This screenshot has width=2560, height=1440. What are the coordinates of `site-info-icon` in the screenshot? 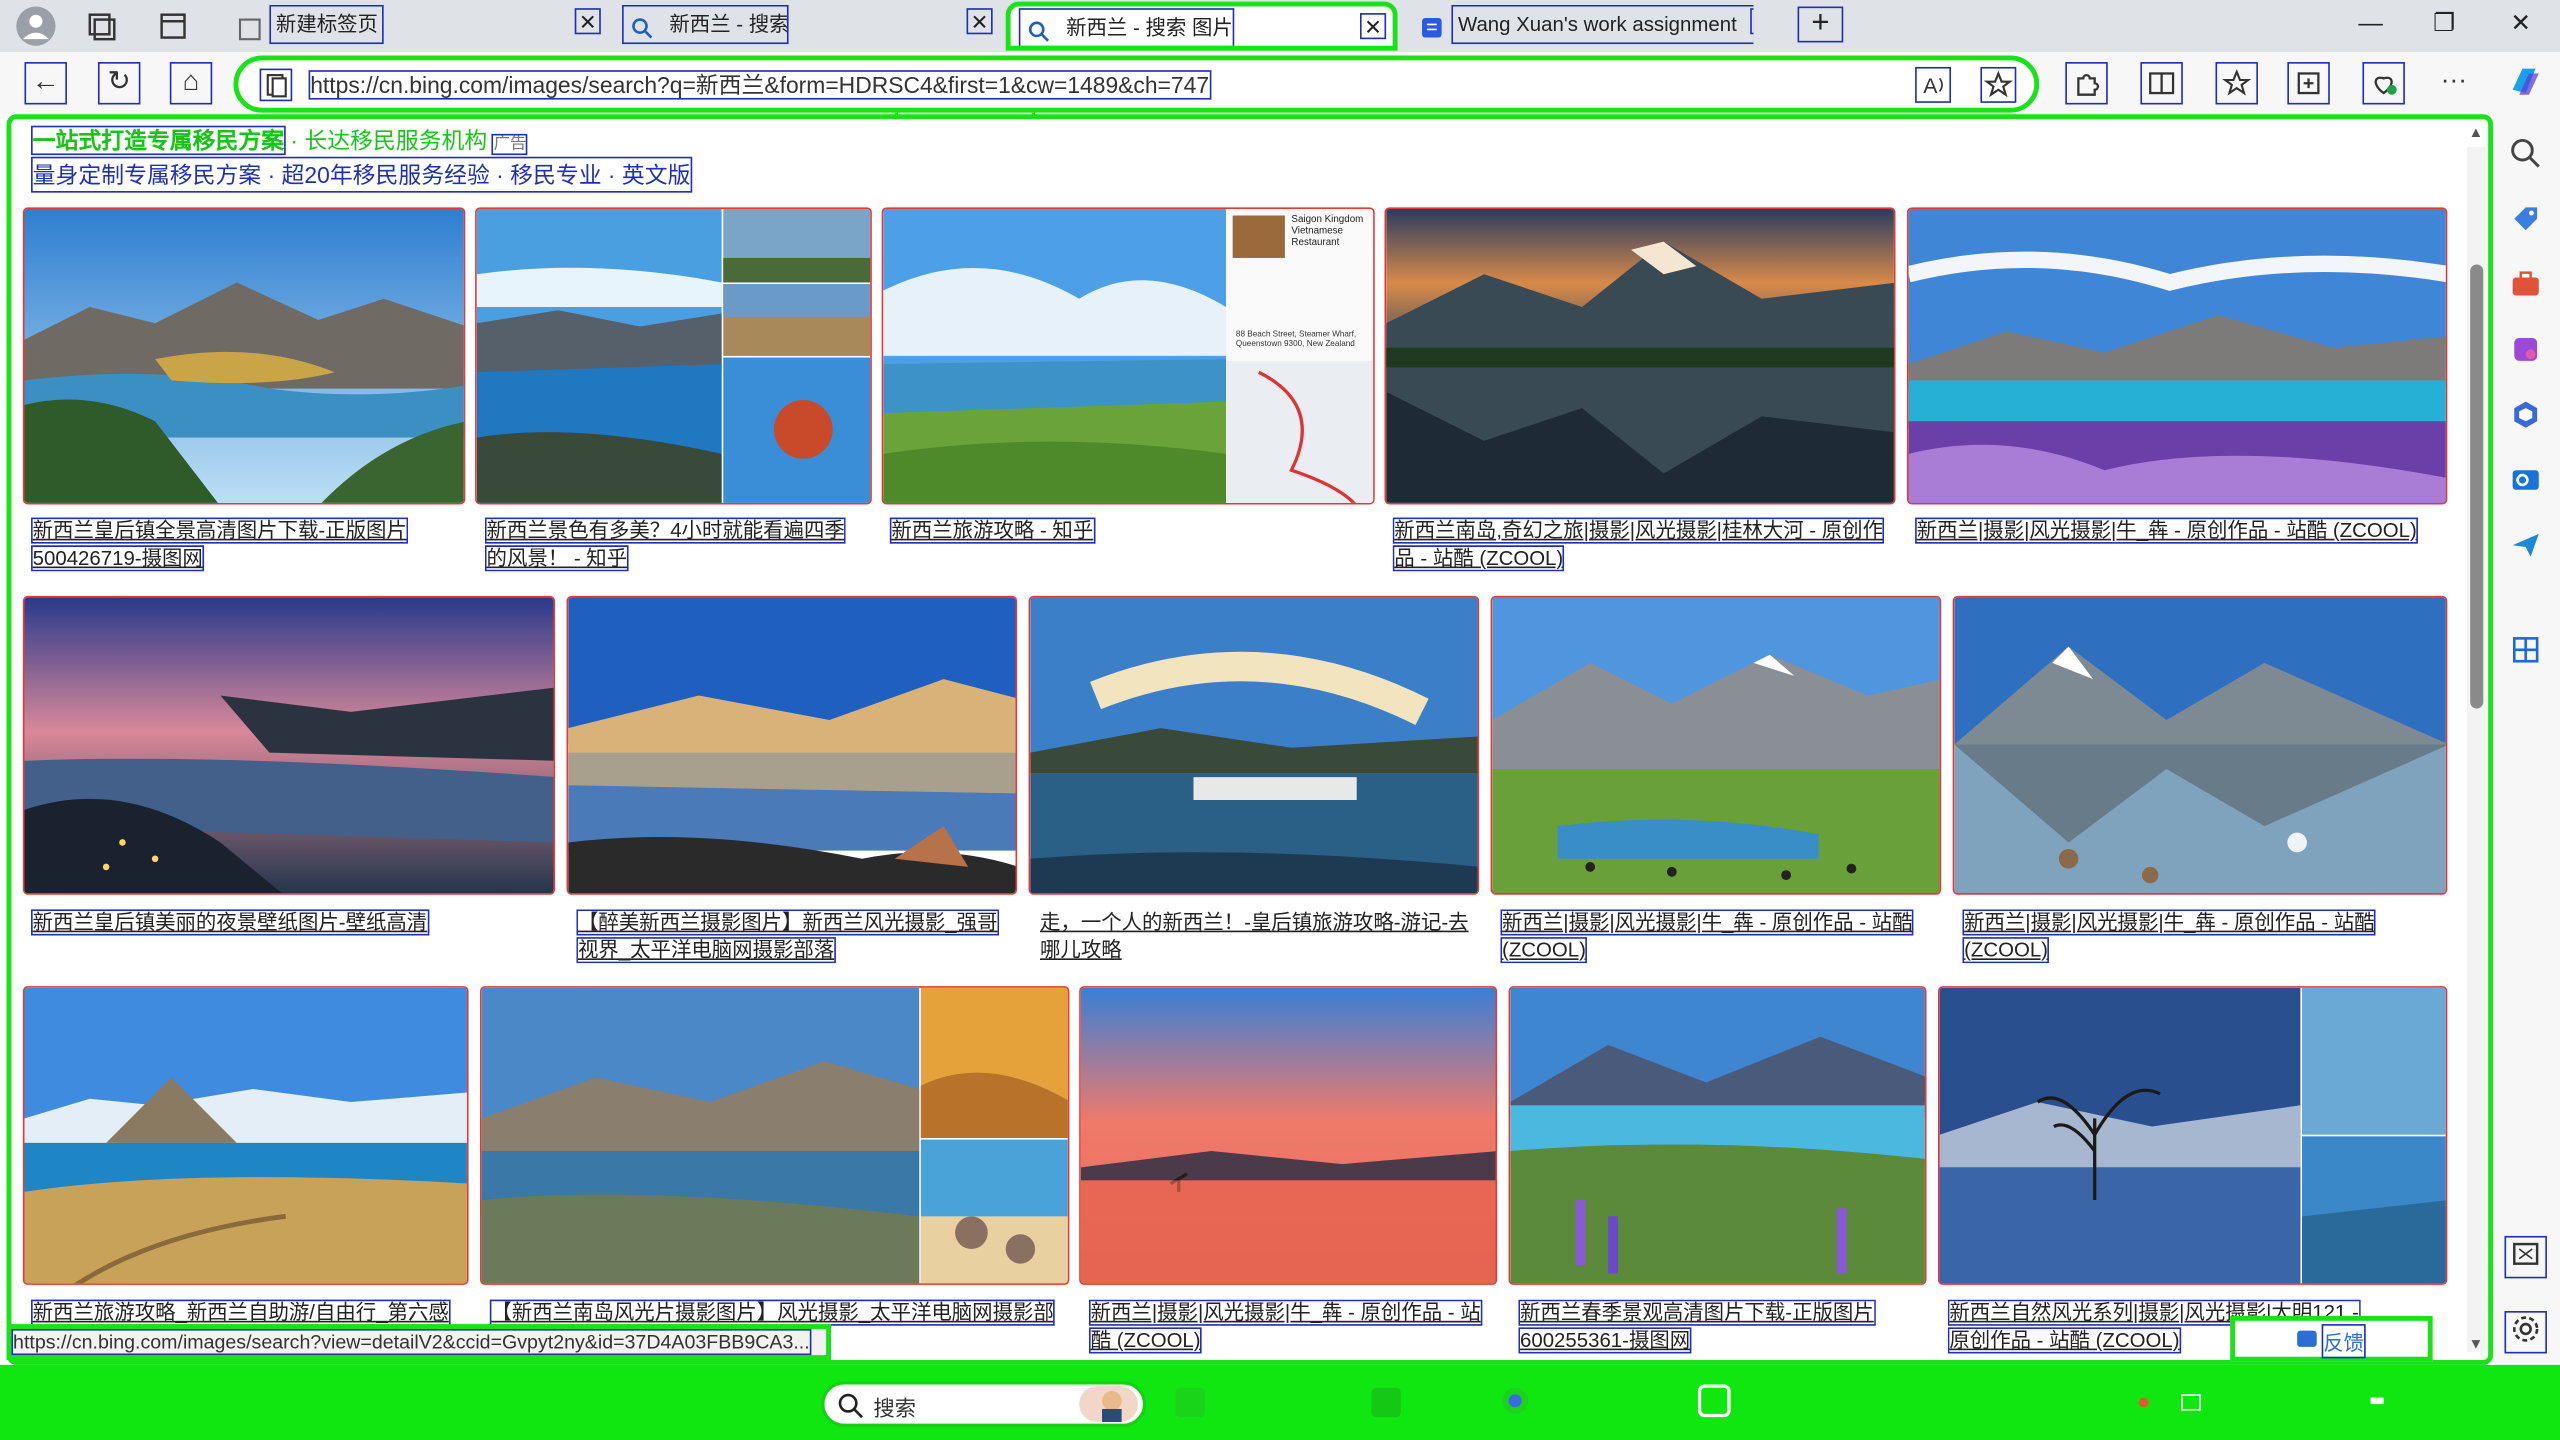 It's located at (276, 85).